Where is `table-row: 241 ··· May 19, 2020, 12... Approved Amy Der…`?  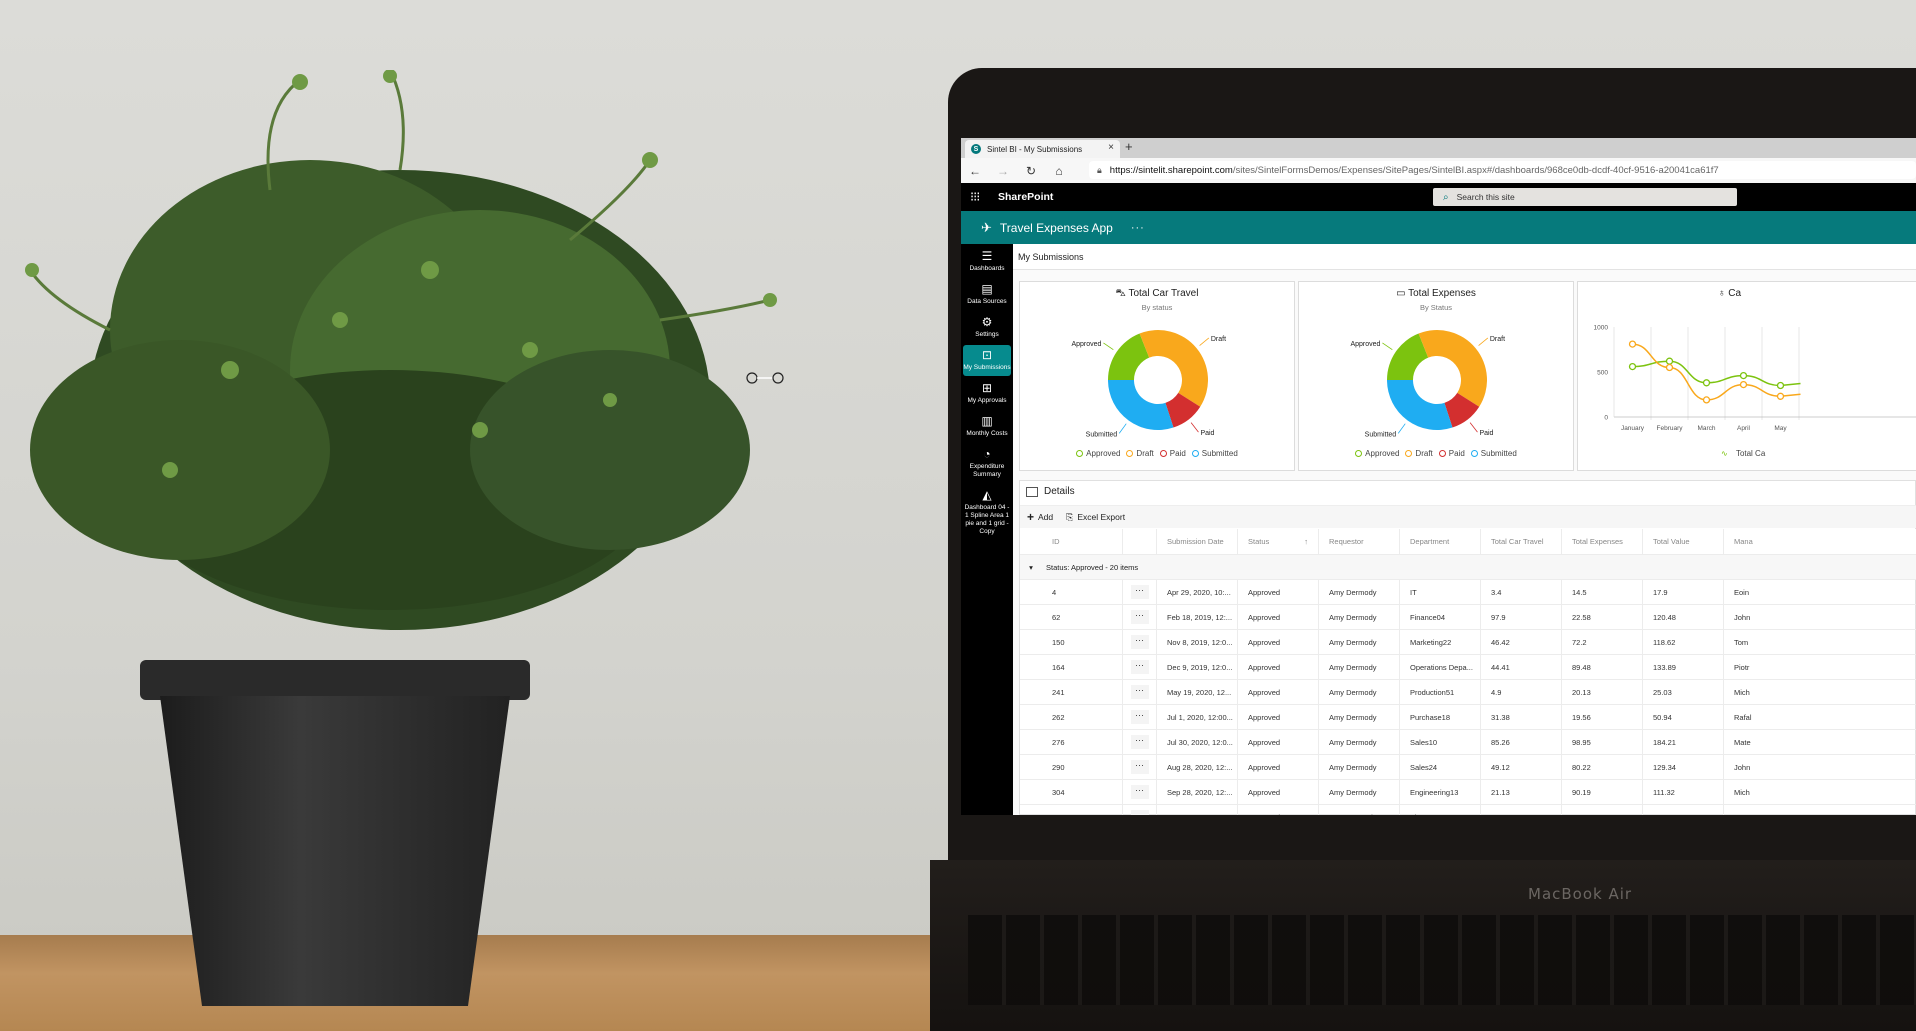
table-row: 241 ··· May 19, 2020, 12... Approved Amy Der… is located at coordinates (1468, 692).